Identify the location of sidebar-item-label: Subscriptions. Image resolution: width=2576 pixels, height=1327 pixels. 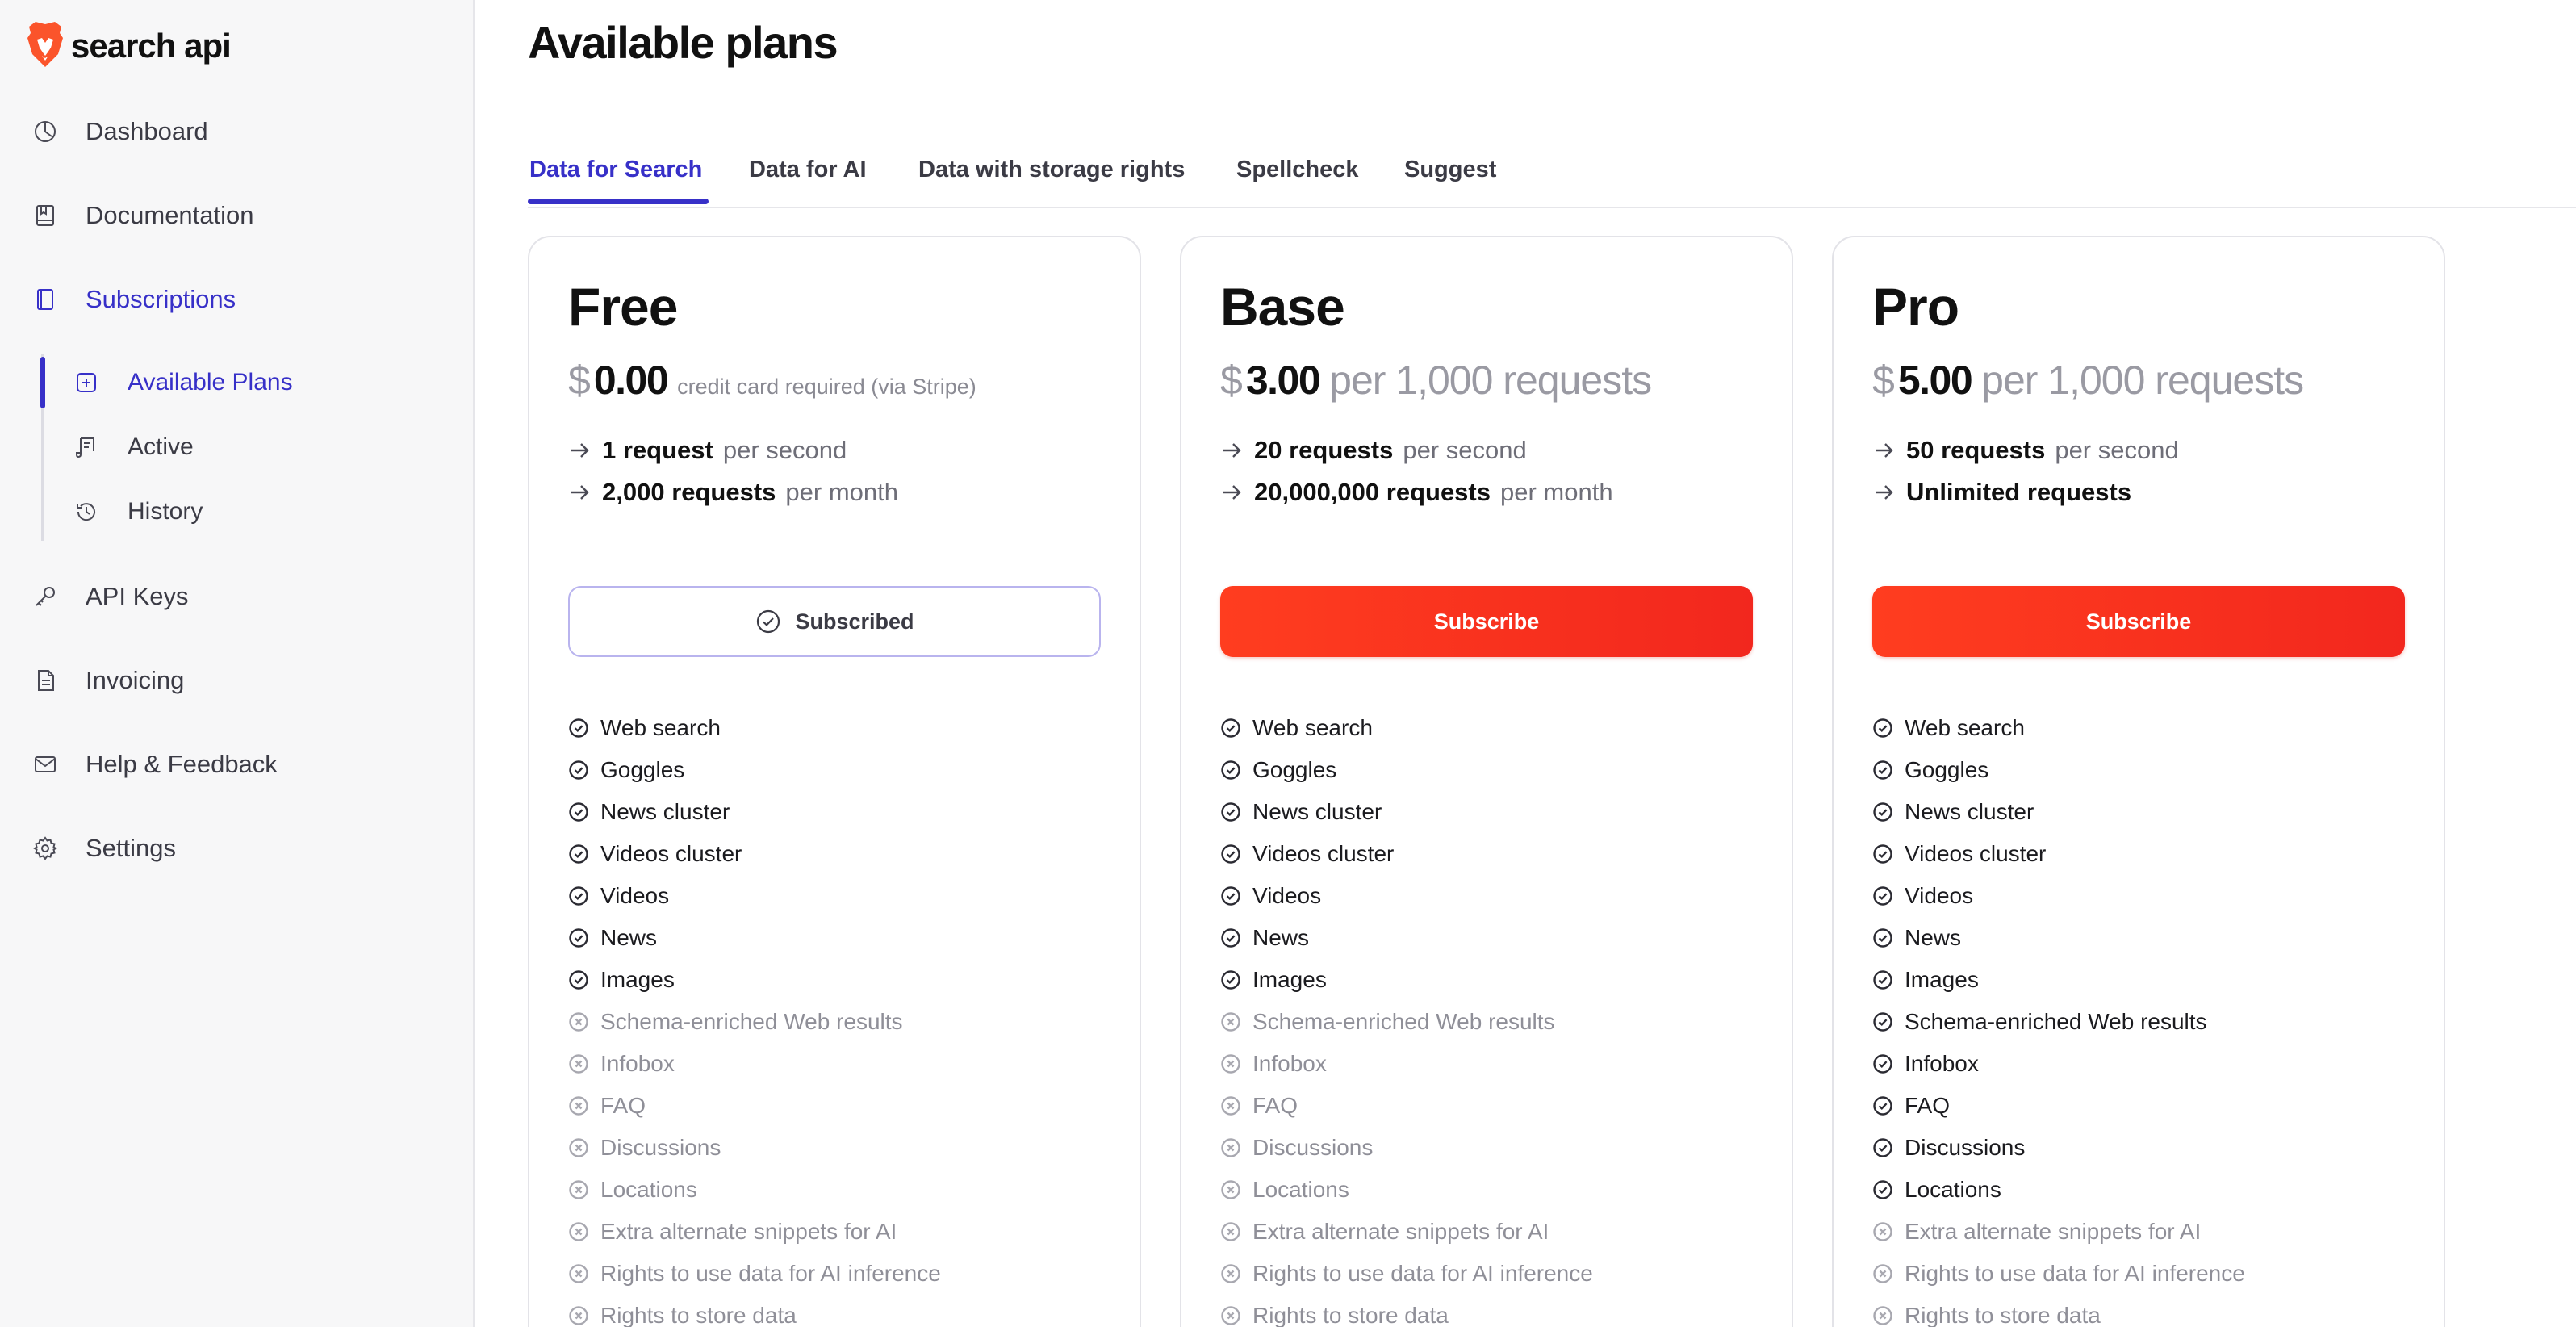
(161, 299).